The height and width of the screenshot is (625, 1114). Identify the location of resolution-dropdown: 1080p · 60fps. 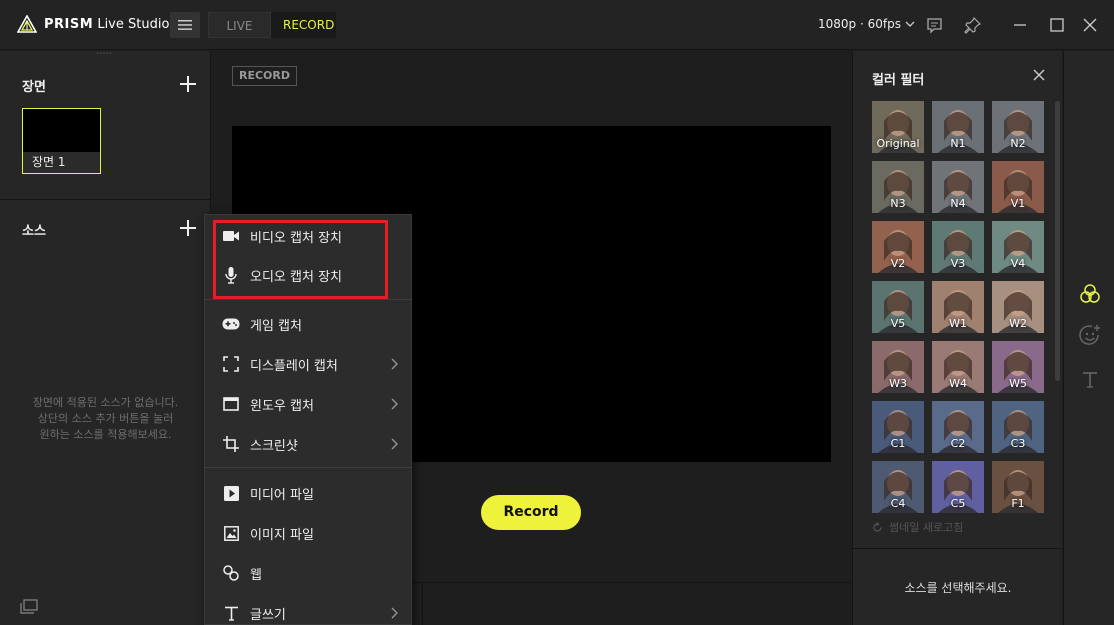
(866, 24).